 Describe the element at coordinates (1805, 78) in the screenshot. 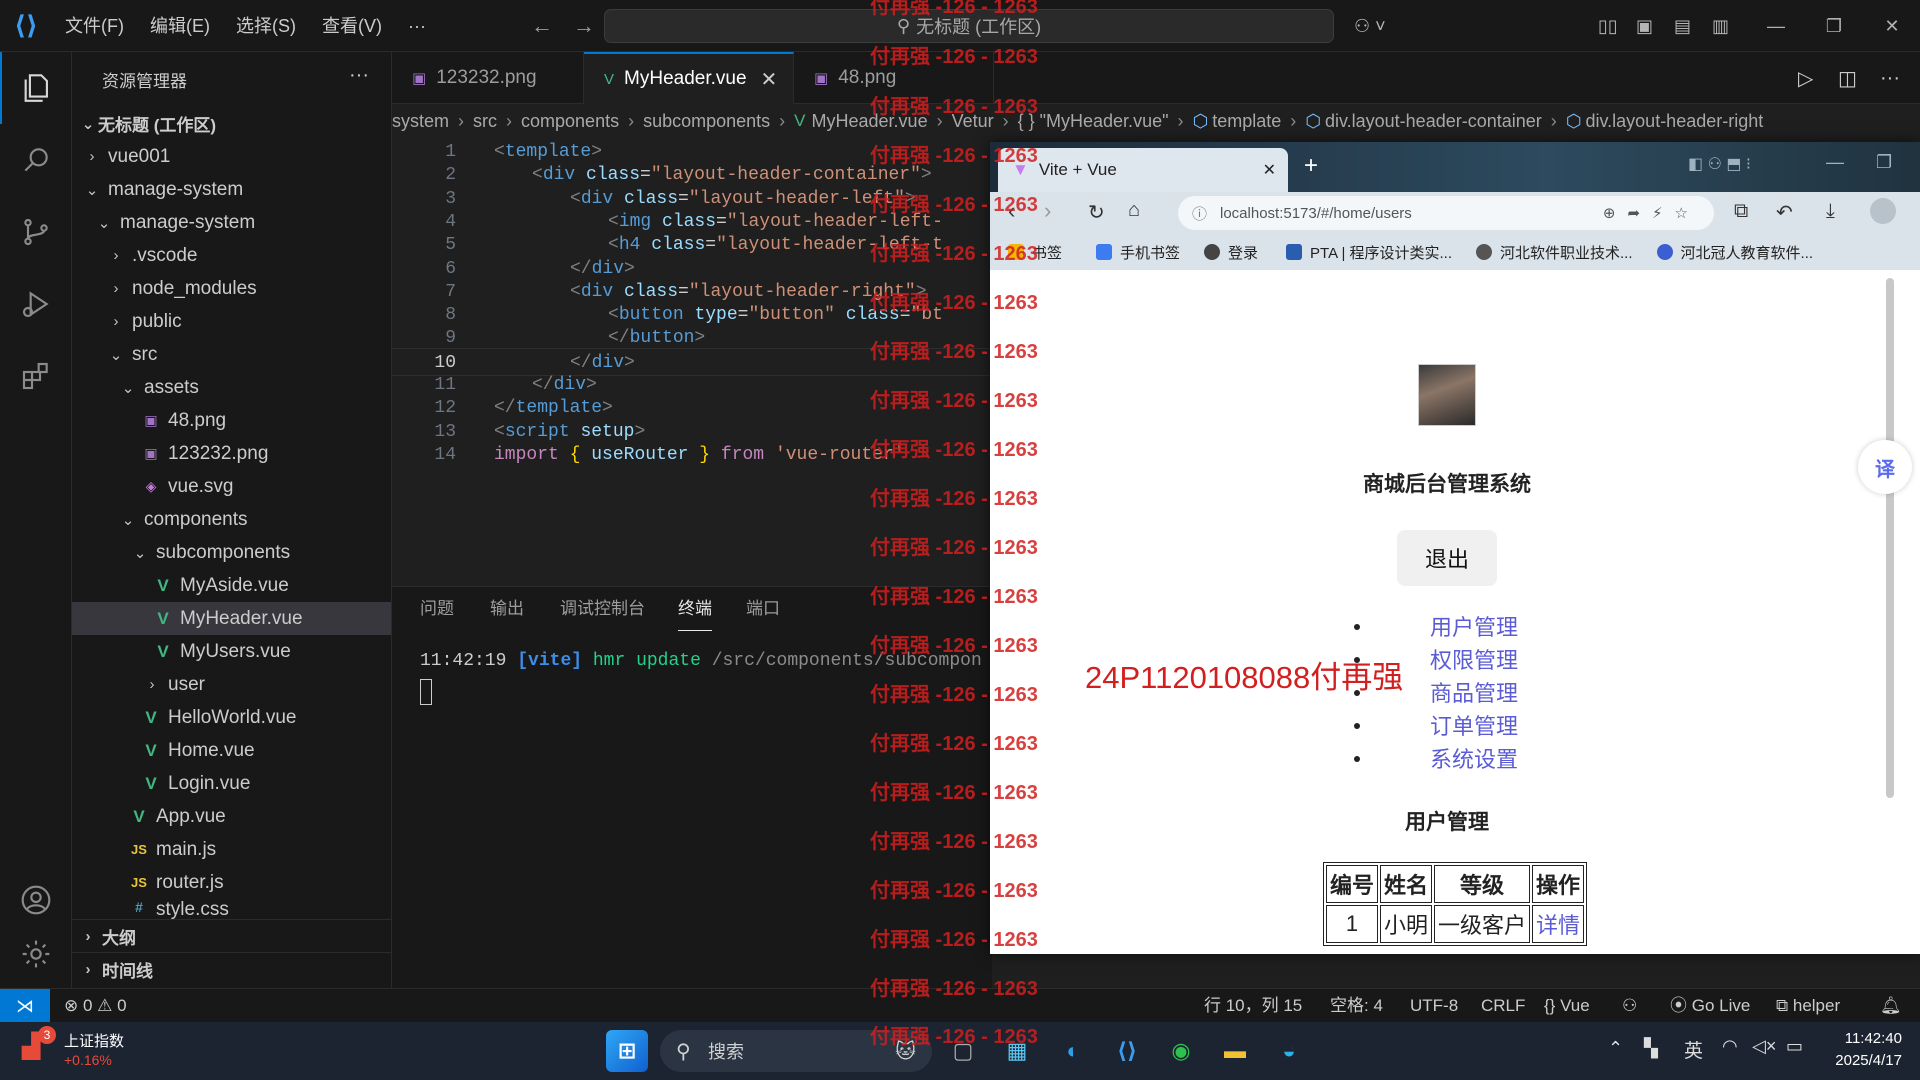

I see `run-icon: ▷` at that location.